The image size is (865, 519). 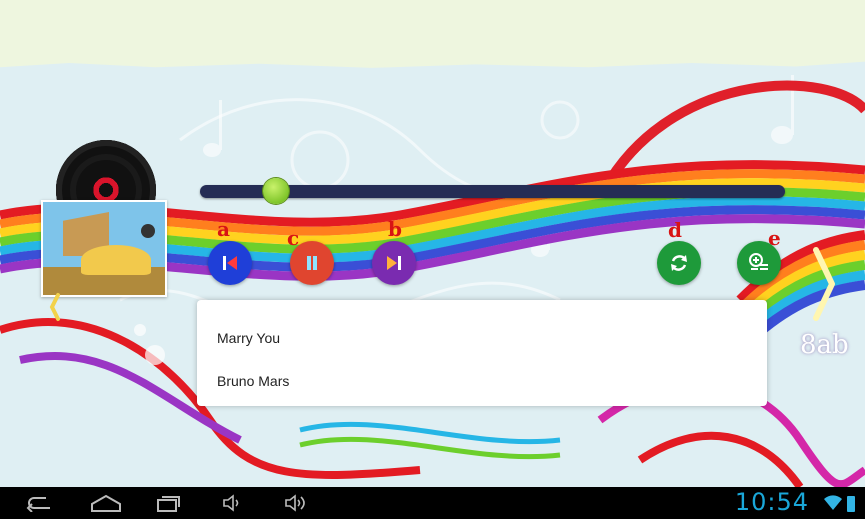 What do you see at coordinates (169, 503) in the screenshot?
I see `recent-apps-icon` at bounding box center [169, 503].